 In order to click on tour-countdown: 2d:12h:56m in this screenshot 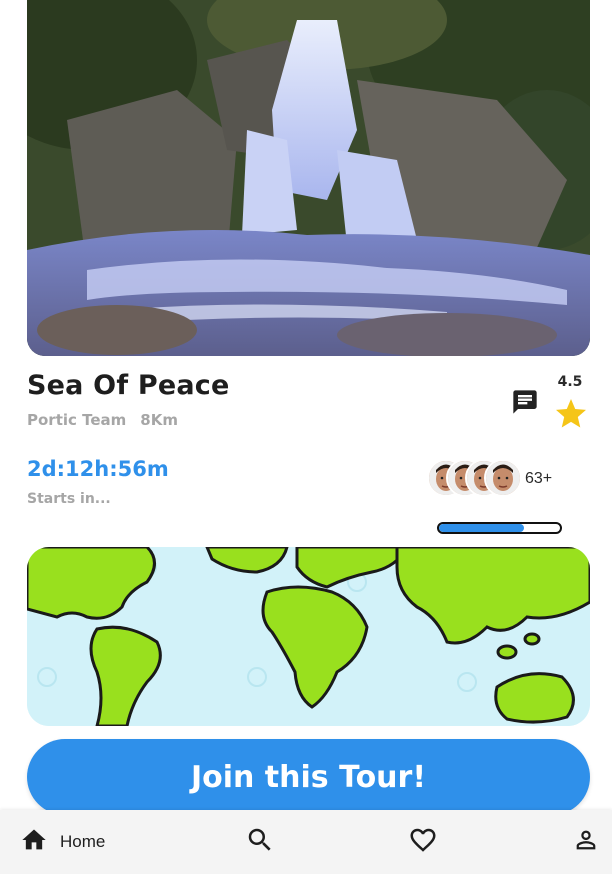, I will do `click(98, 469)`.